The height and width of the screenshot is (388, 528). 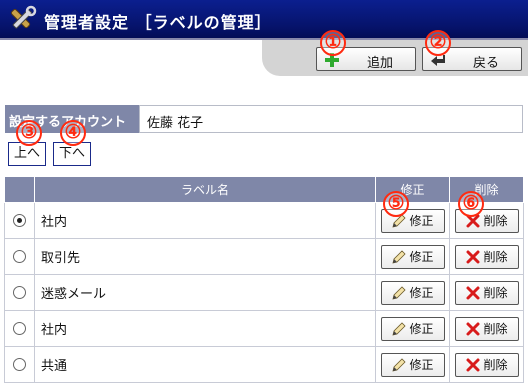 What do you see at coordinates (205, 292) in the screenshot?
I see `label-name: 迷惑メール` at bounding box center [205, 292].